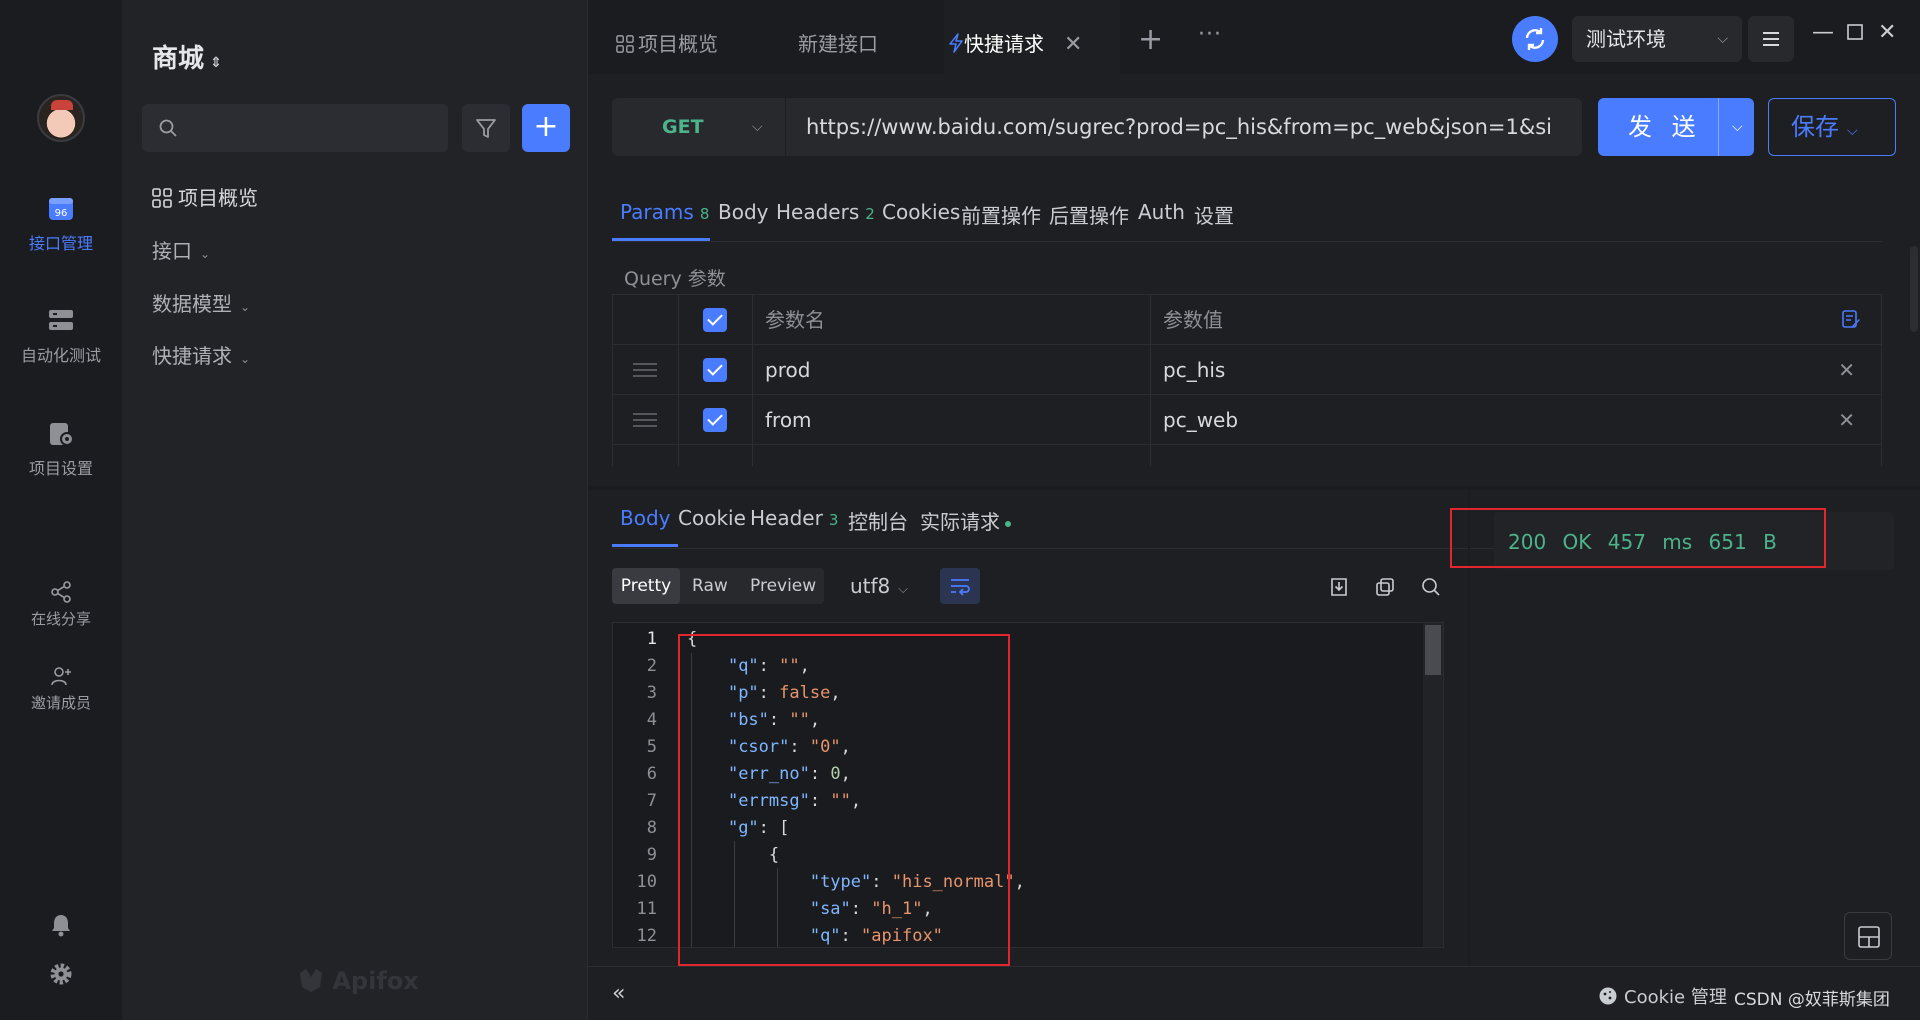 The image size is (1920, 1020). Describe the element at coordinates (1200, 420) in the screenshot. I see `param-value-input: pc_web` at that location.